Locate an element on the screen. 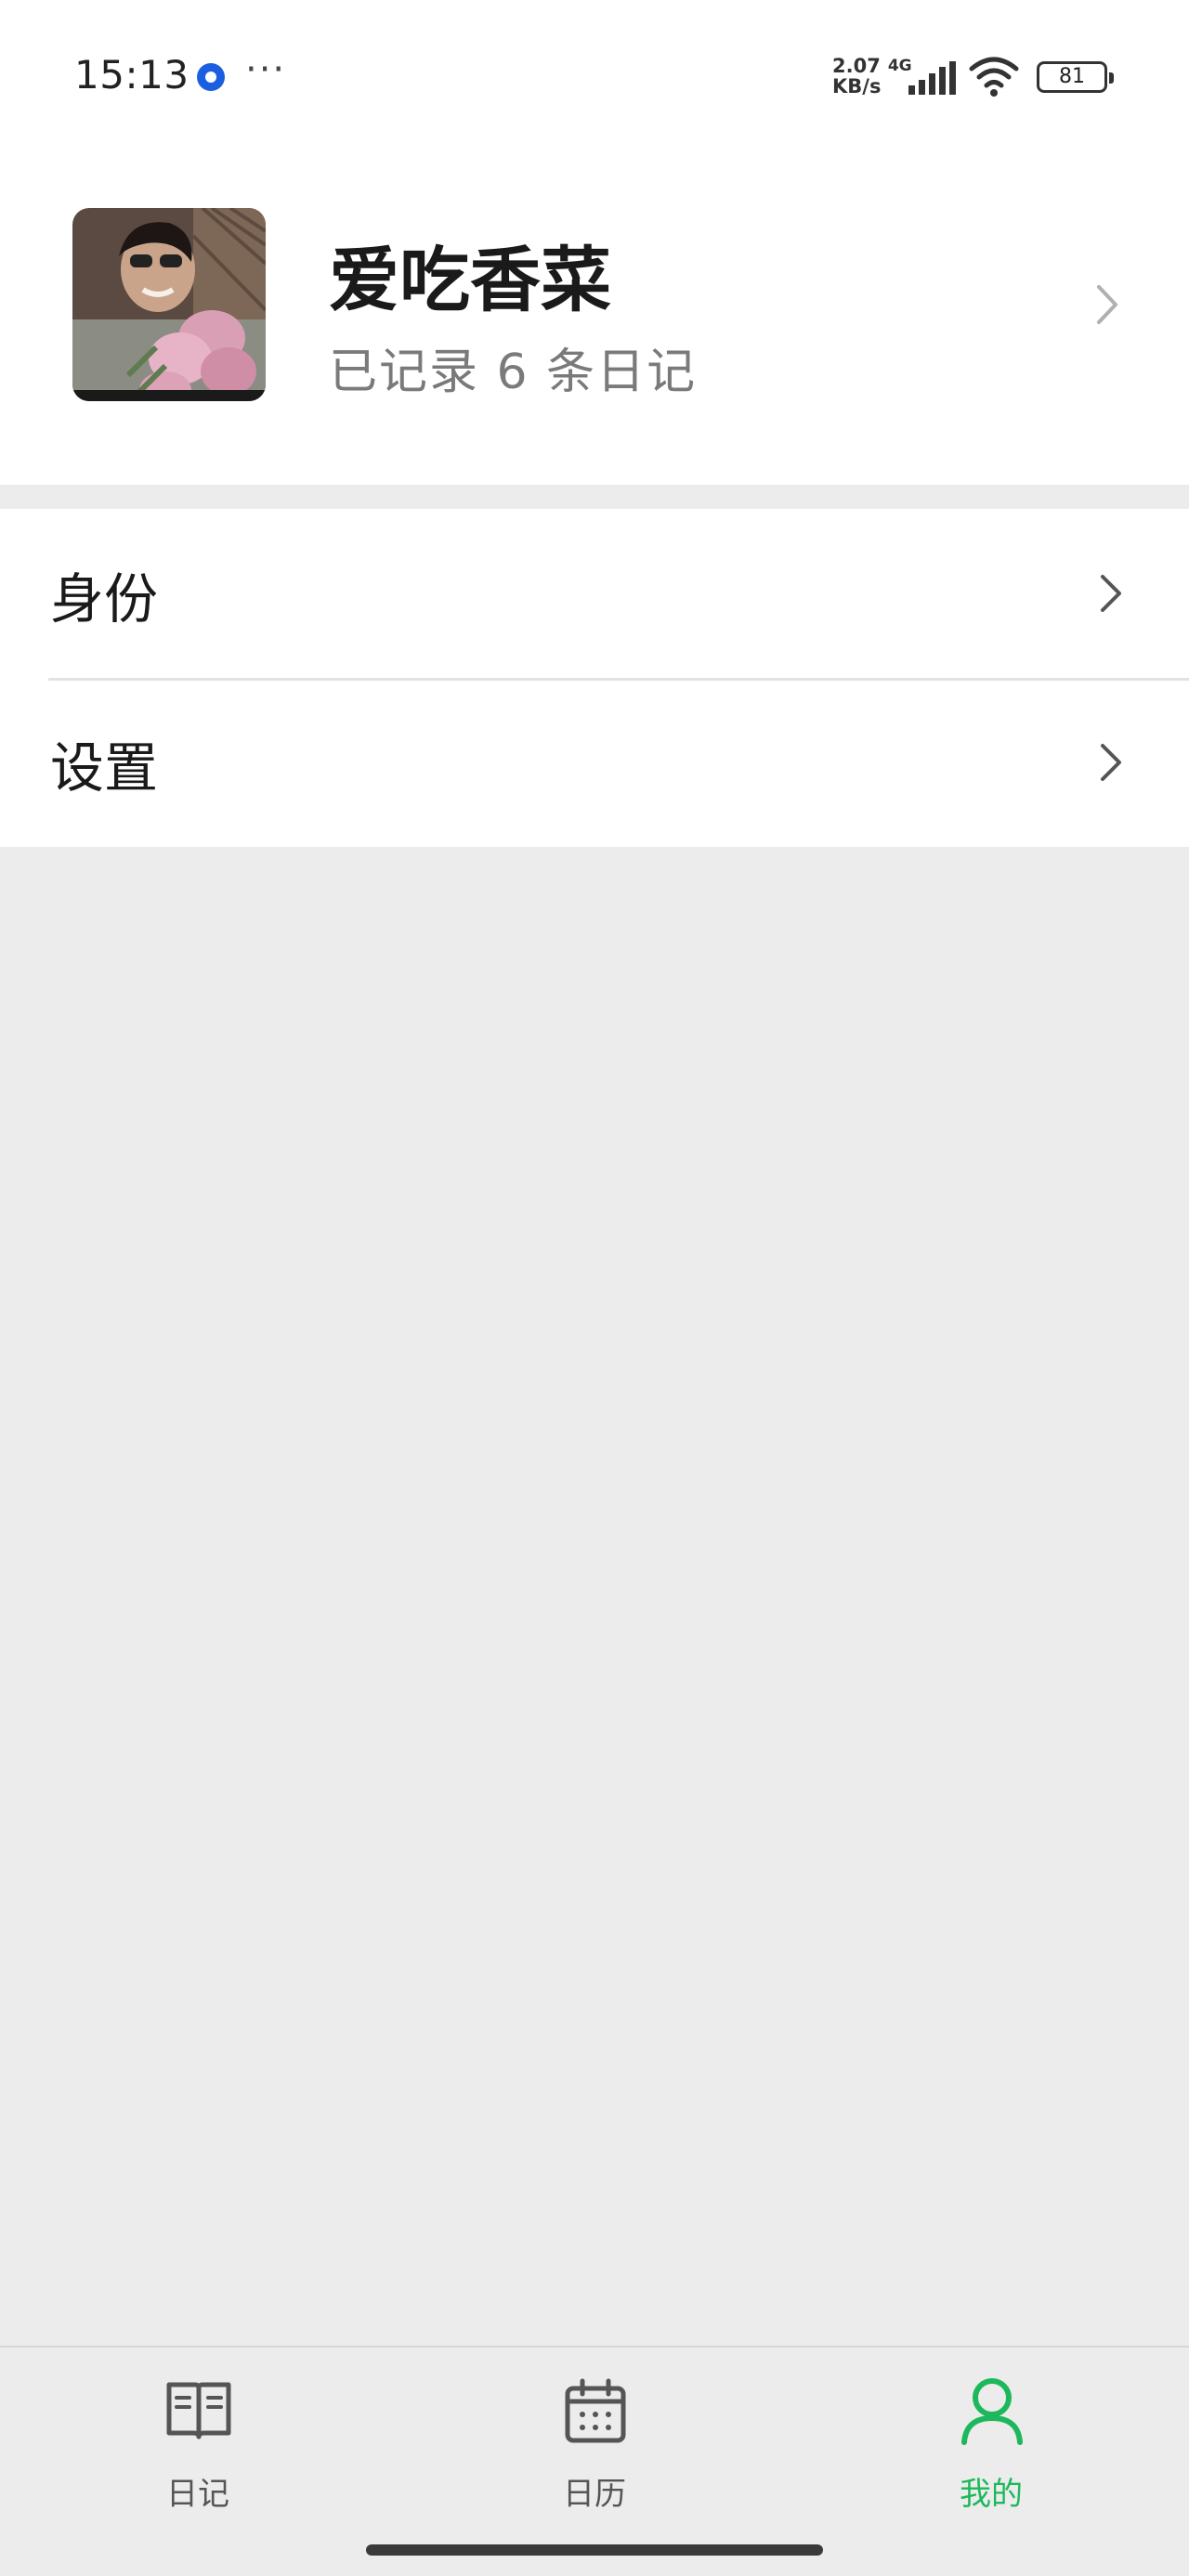 This screenshot has height=2576, width=1189. avatar is located at coordinates (169, 304).